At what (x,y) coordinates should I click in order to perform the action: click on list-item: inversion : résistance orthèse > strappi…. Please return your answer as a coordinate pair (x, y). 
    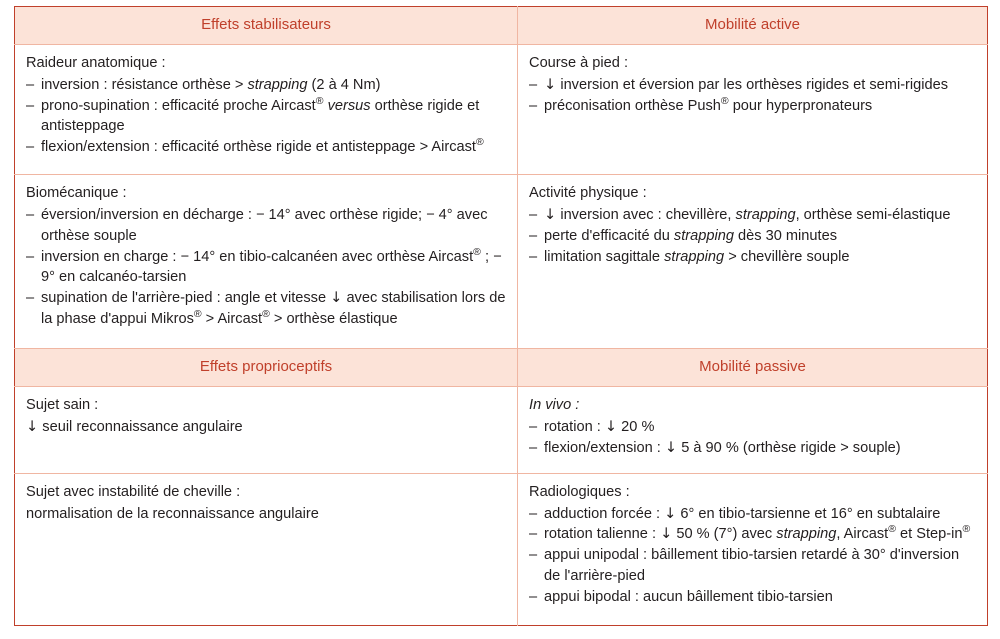
    Looking at the image, I should click on (266, 85).